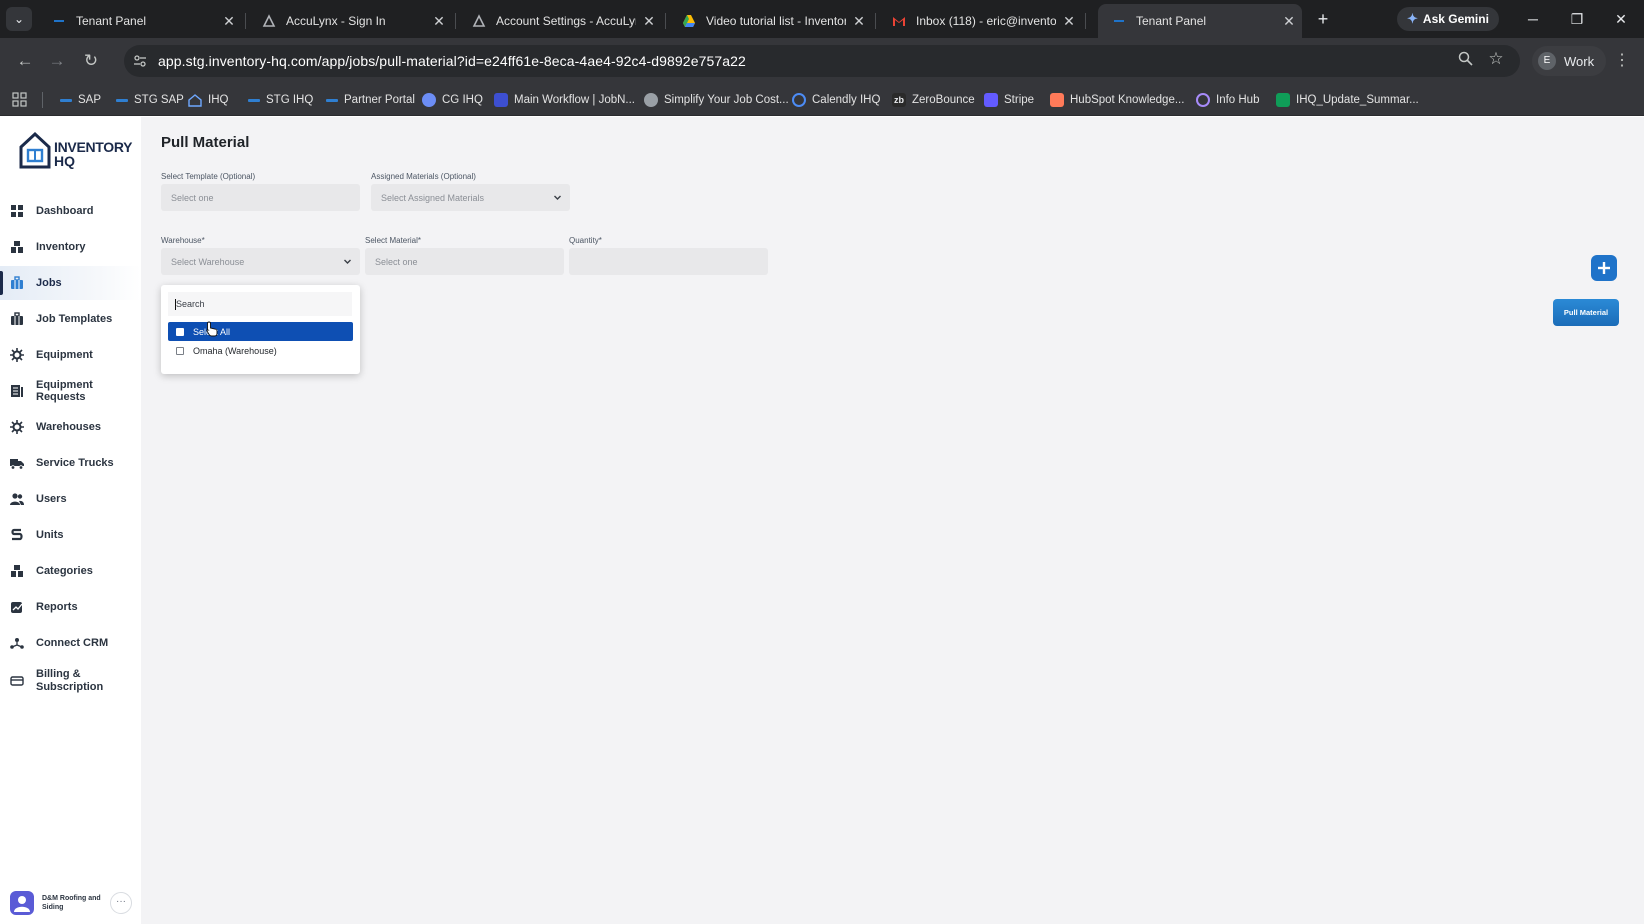 The height and width of the screenshot is (924, 1644). What do you see at coordinates (260, 261) in the screenshot?
I see `warehouse-select: Select Warehouse` at bounding box center [260, 261].